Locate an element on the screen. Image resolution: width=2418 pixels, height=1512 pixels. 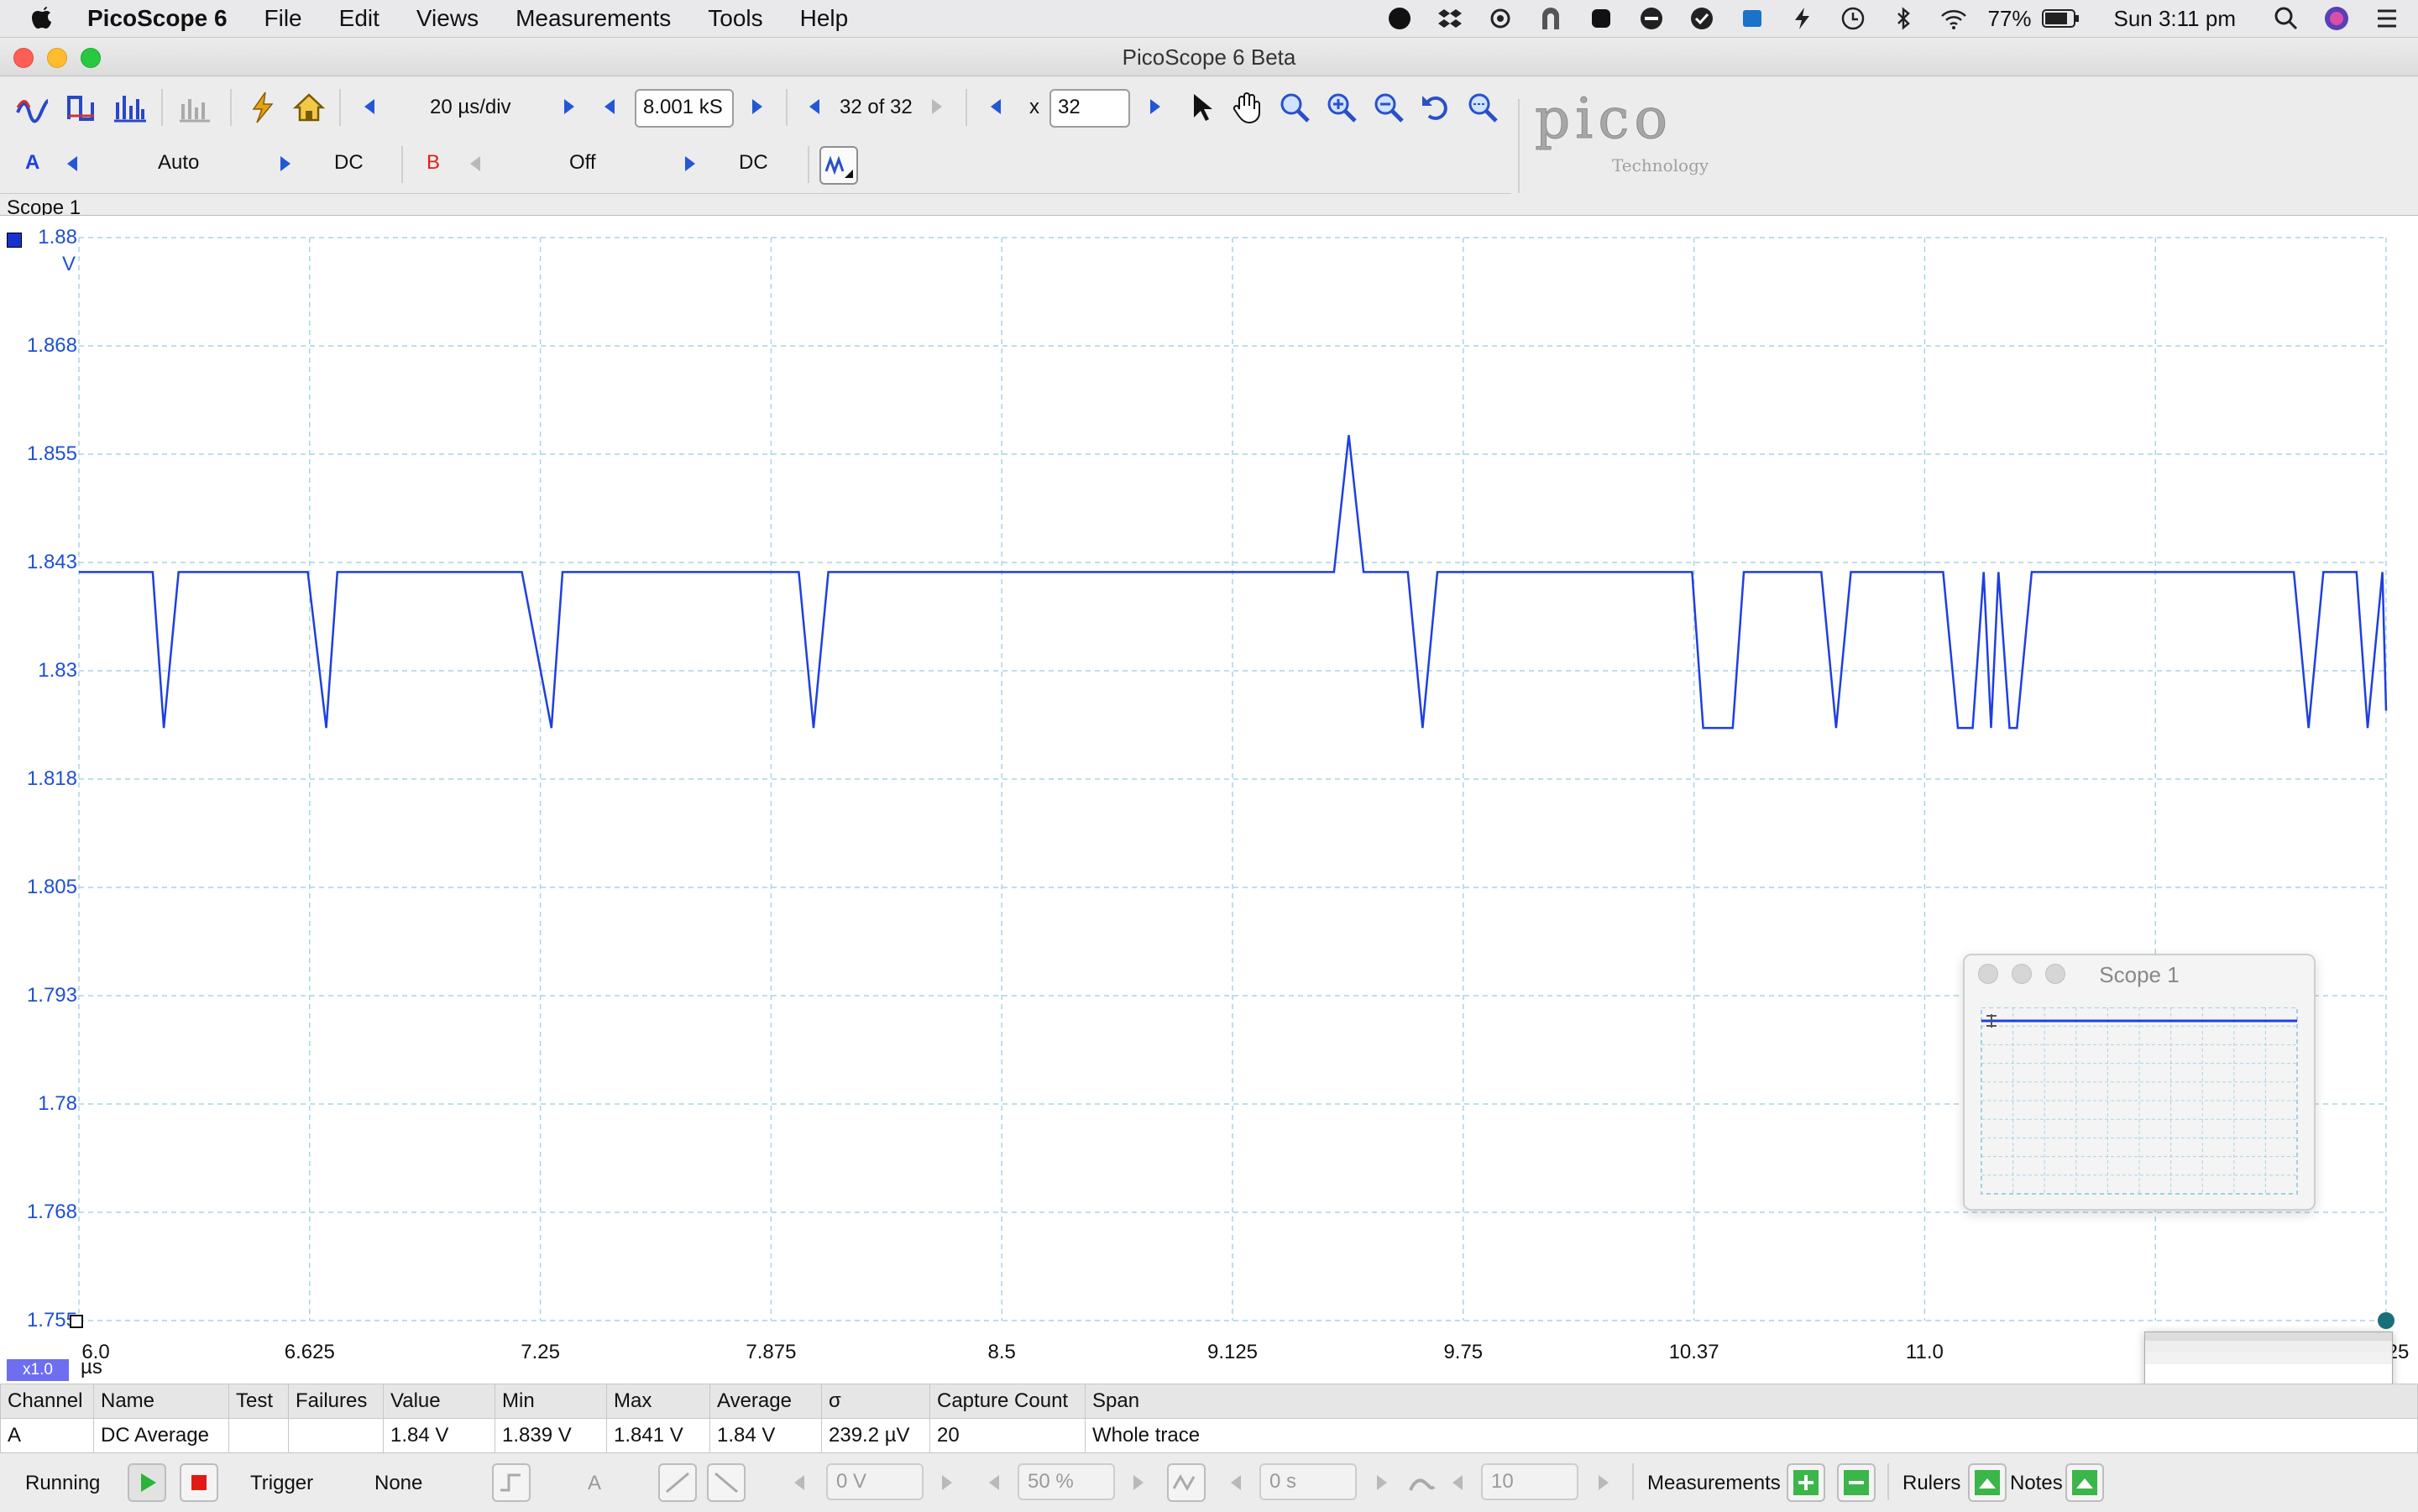
count-field: 10 is located at coordinates (1529, 1481).